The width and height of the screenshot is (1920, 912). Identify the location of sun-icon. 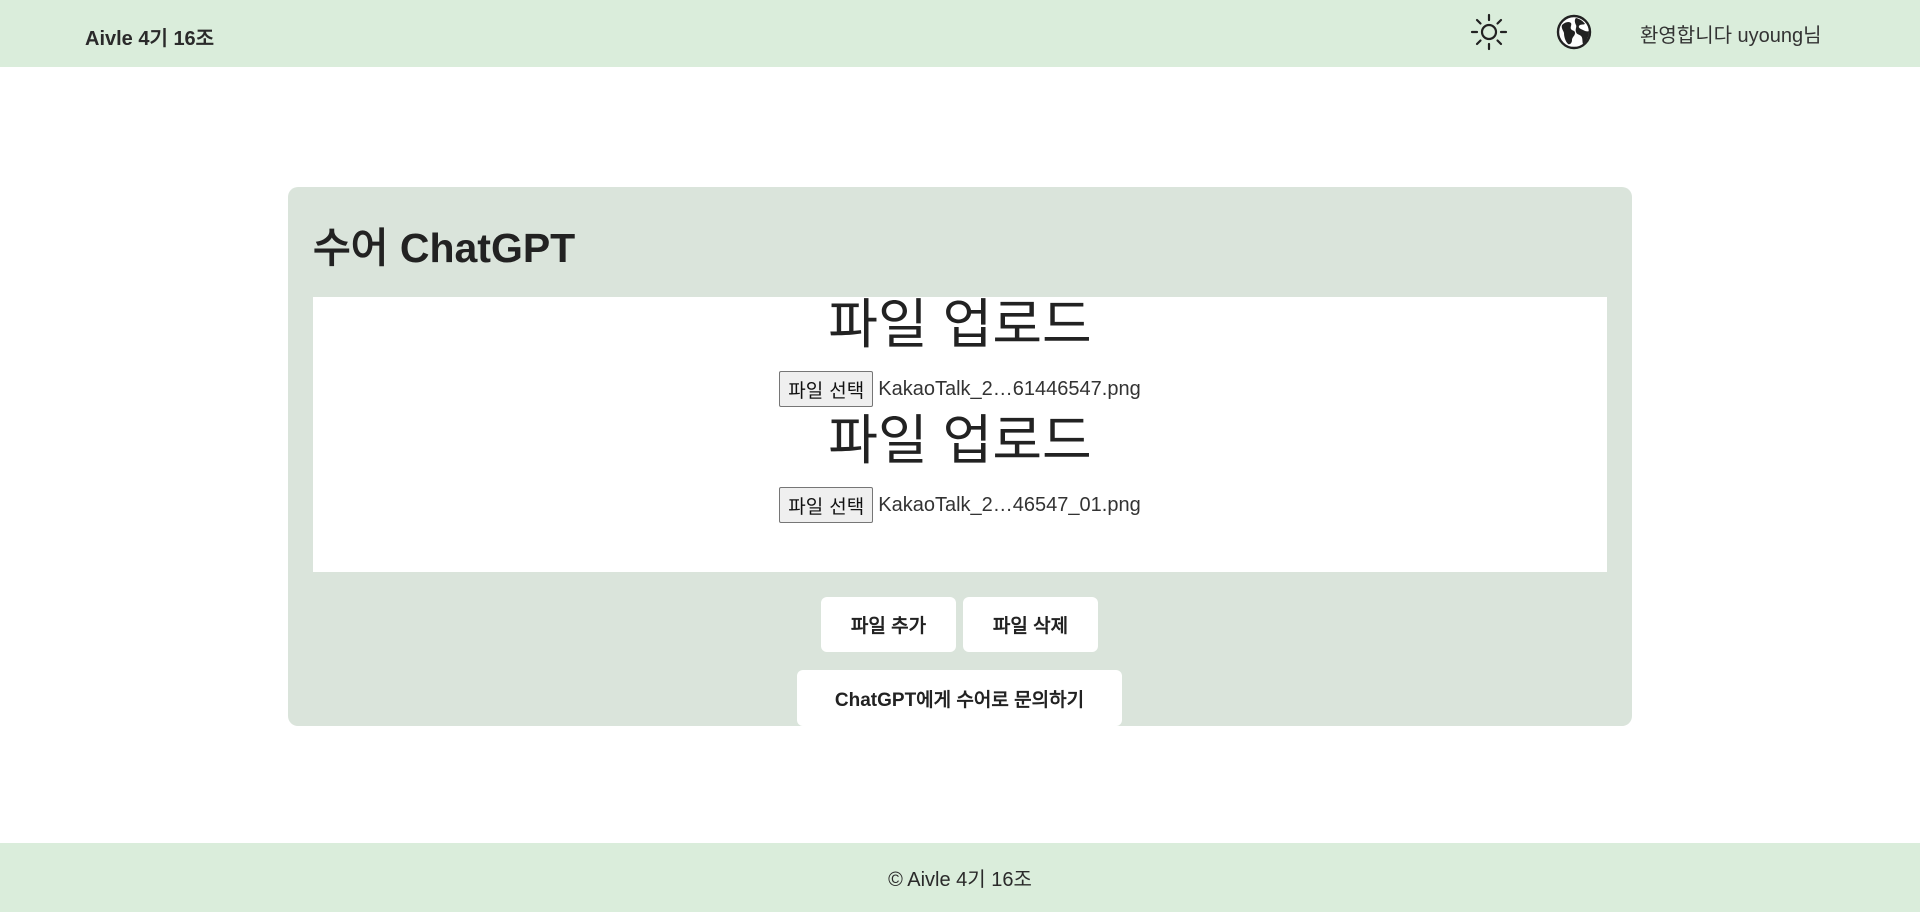
(1489, 34).